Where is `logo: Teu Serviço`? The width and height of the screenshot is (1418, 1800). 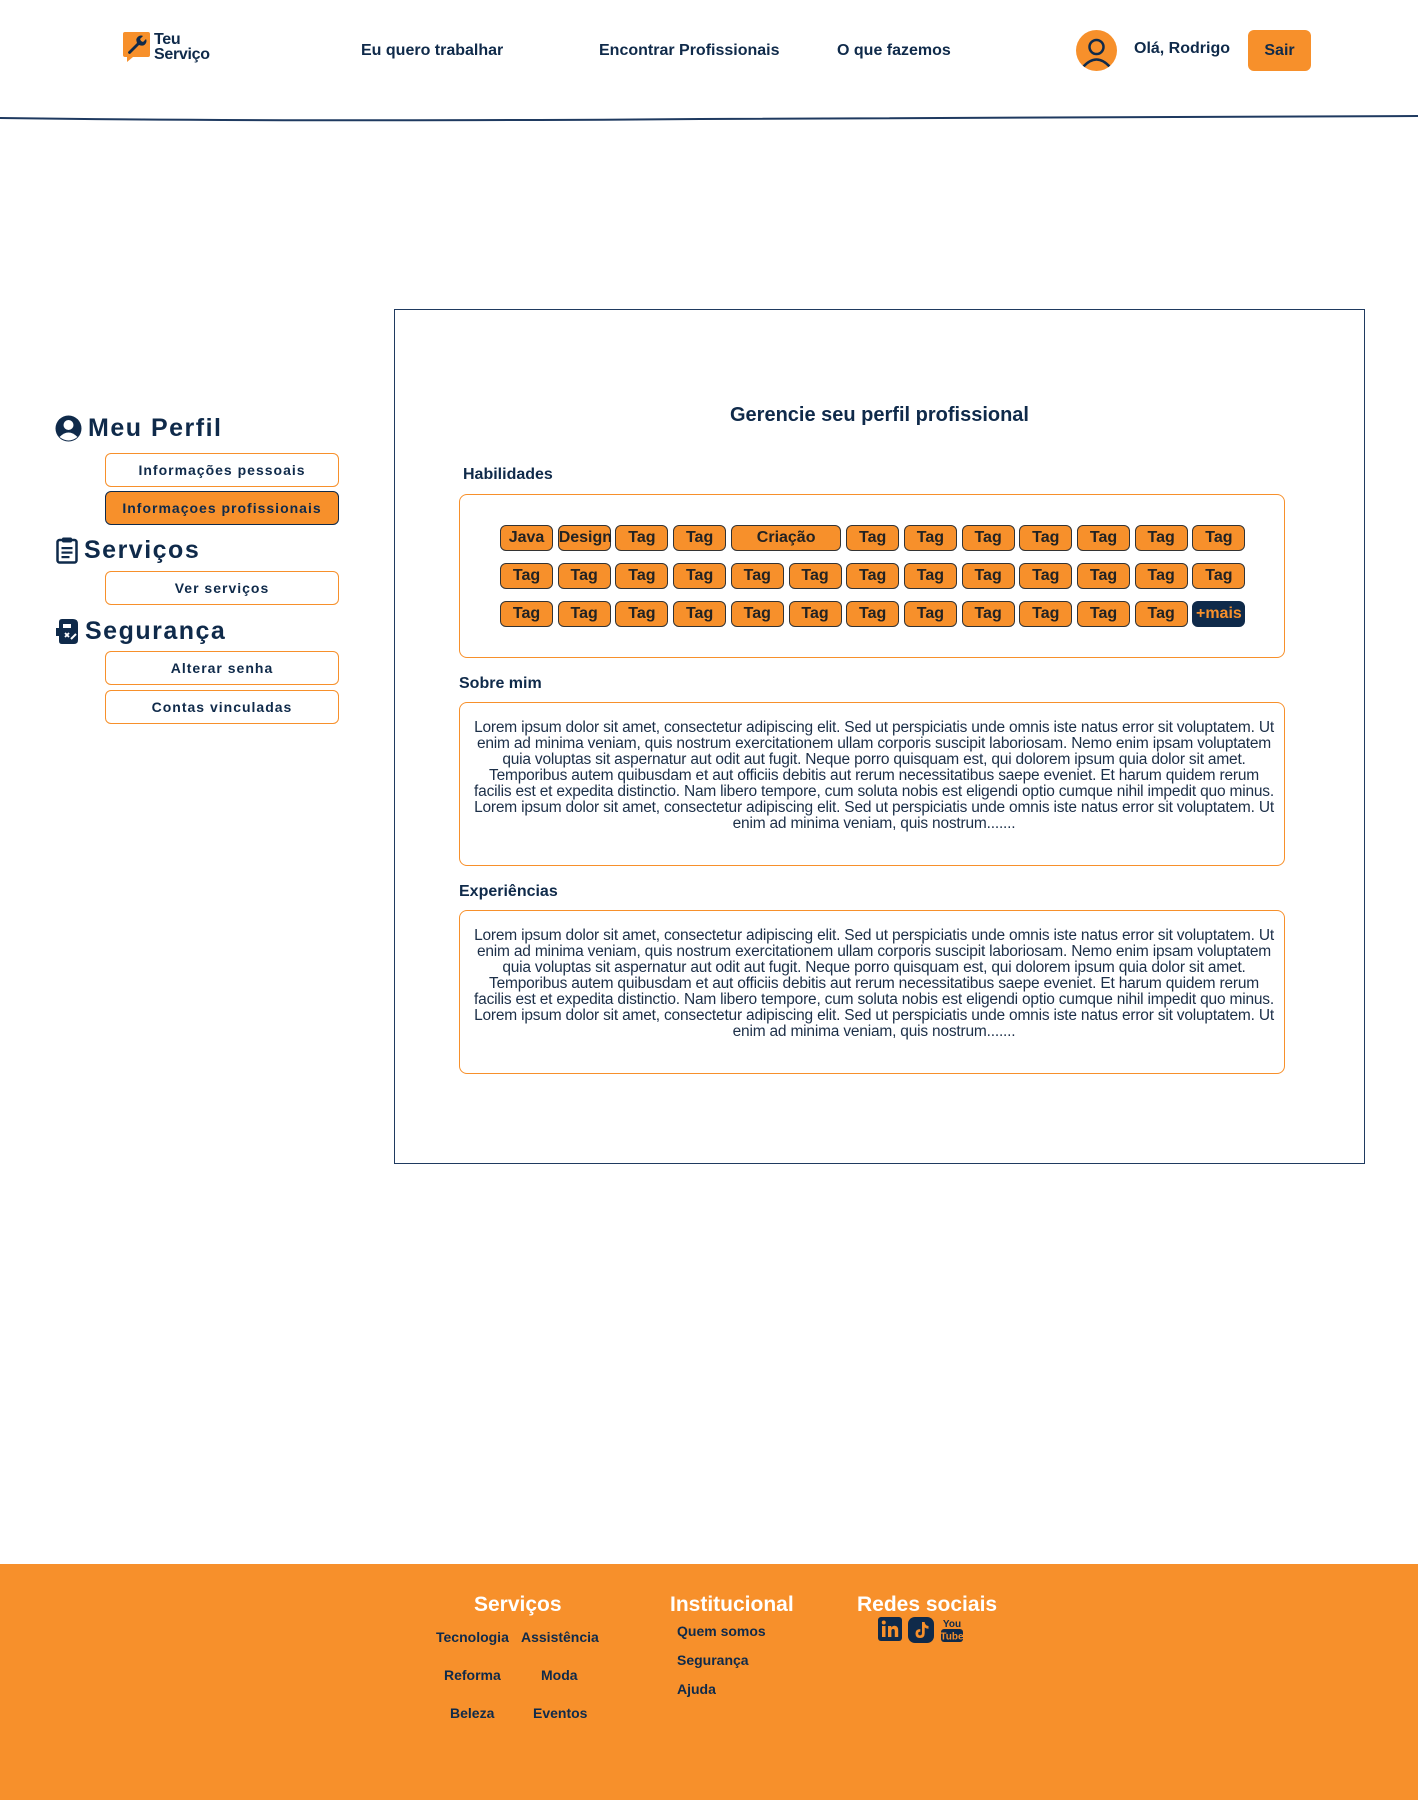 logo: Teu Serviço is located at coordinates (166, 47).